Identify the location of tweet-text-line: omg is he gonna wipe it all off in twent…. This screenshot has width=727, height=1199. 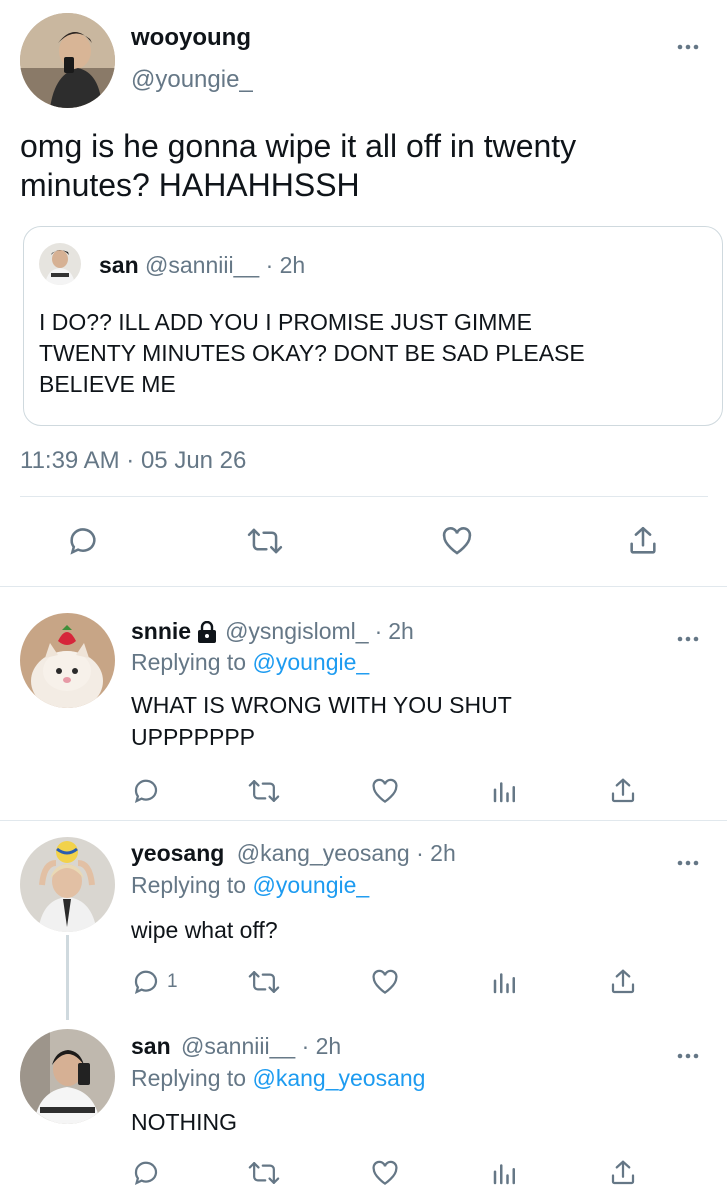
(298, 146).